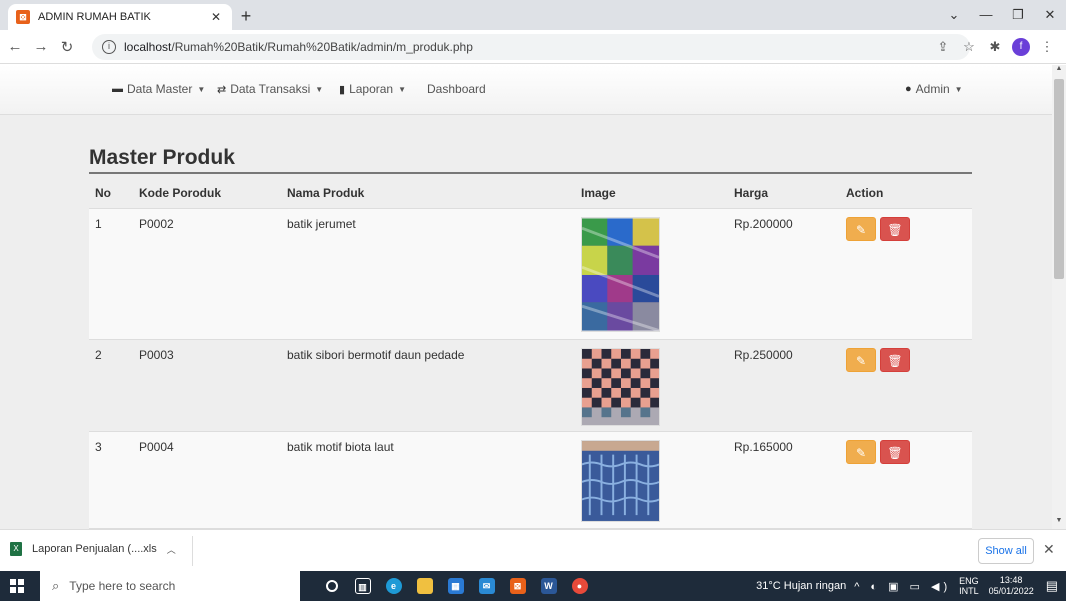  What do you see at coordinates (180, 193) in the screenshot?
I see `col-kode: Kode Poroduk` at bounding box center [180, 193].